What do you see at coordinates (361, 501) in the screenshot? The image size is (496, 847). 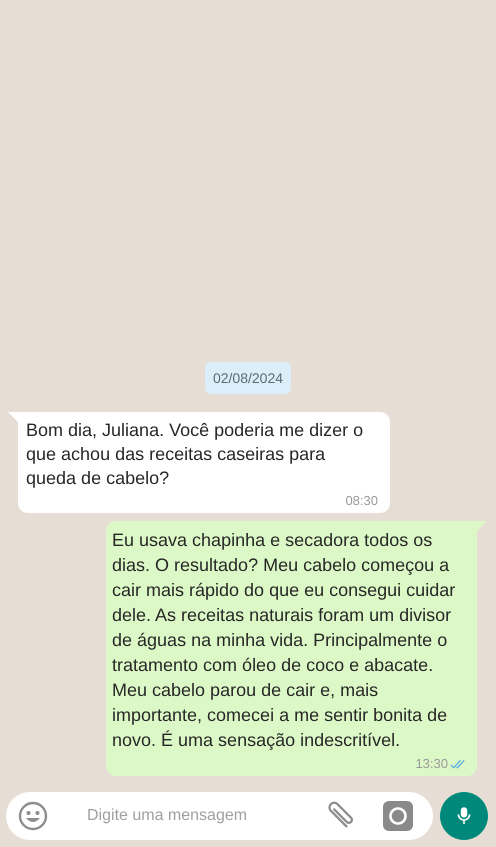 I see `message-time: 08:30` at bounding box center [361, 501].